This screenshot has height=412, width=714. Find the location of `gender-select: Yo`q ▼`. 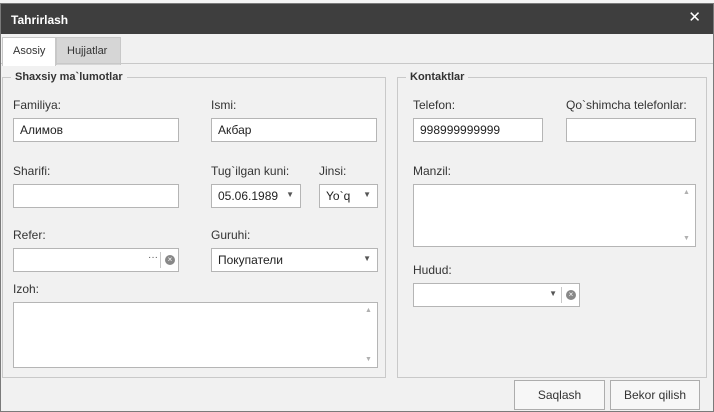

gender-select: Yo`q ▼ is located at coordinates (348, 196).